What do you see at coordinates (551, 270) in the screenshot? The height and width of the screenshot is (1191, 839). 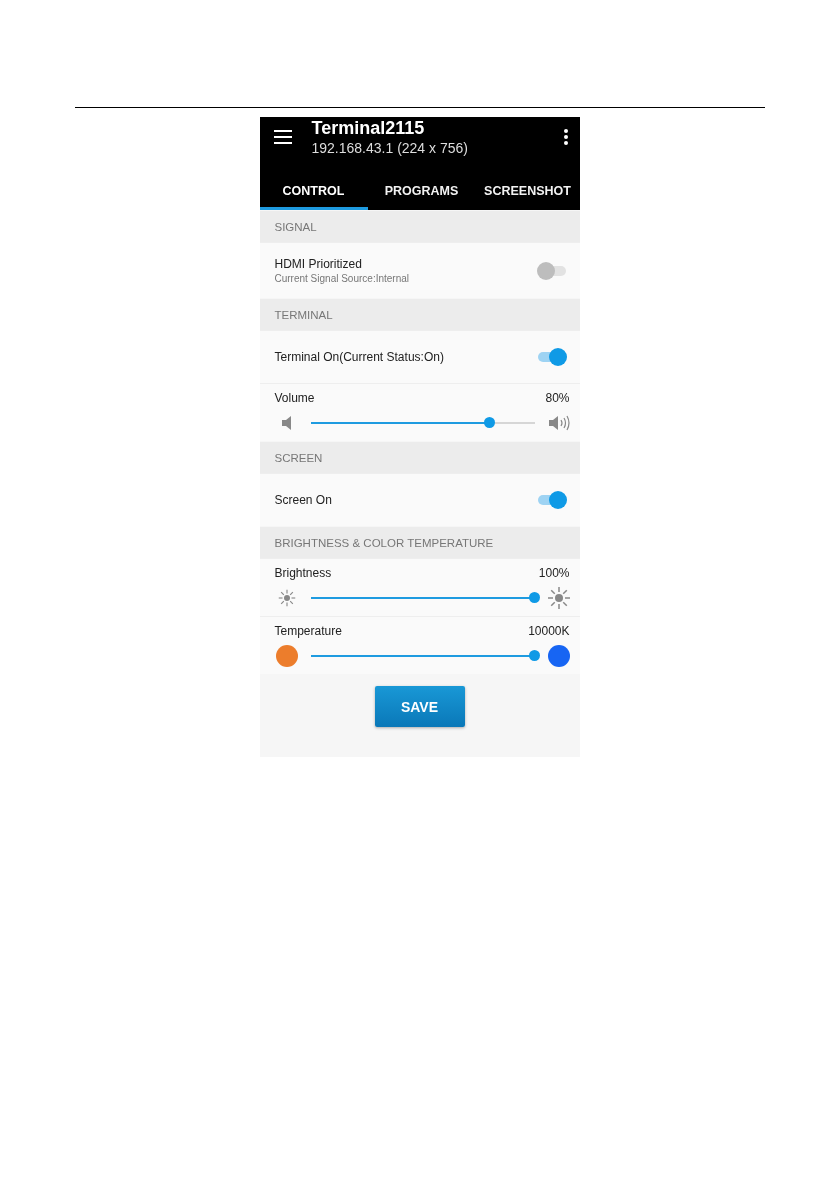 I see `toggle-switch` at bounding box center [551, 270].